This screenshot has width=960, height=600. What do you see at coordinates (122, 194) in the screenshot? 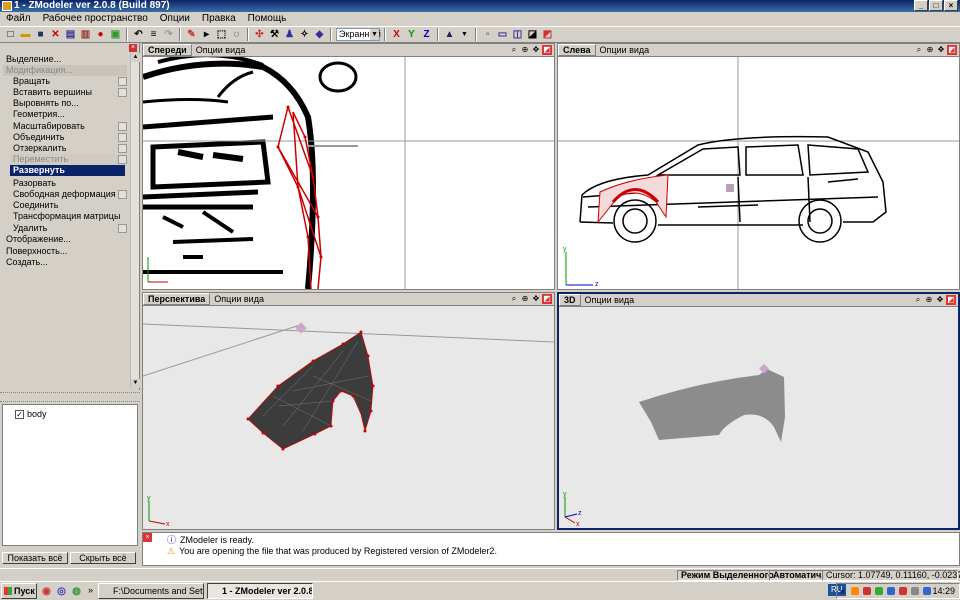
I see `deform-options-box` at bounding box center [122, 194].